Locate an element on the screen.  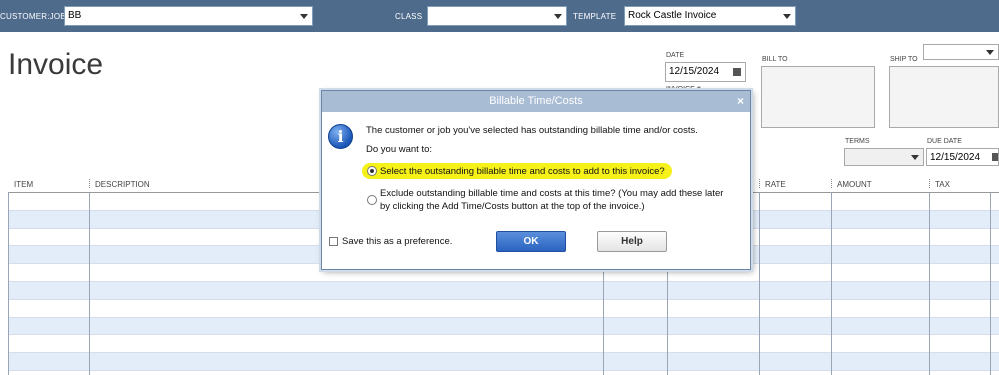
terms-label: TERMS is located at coordinates (857, 141).